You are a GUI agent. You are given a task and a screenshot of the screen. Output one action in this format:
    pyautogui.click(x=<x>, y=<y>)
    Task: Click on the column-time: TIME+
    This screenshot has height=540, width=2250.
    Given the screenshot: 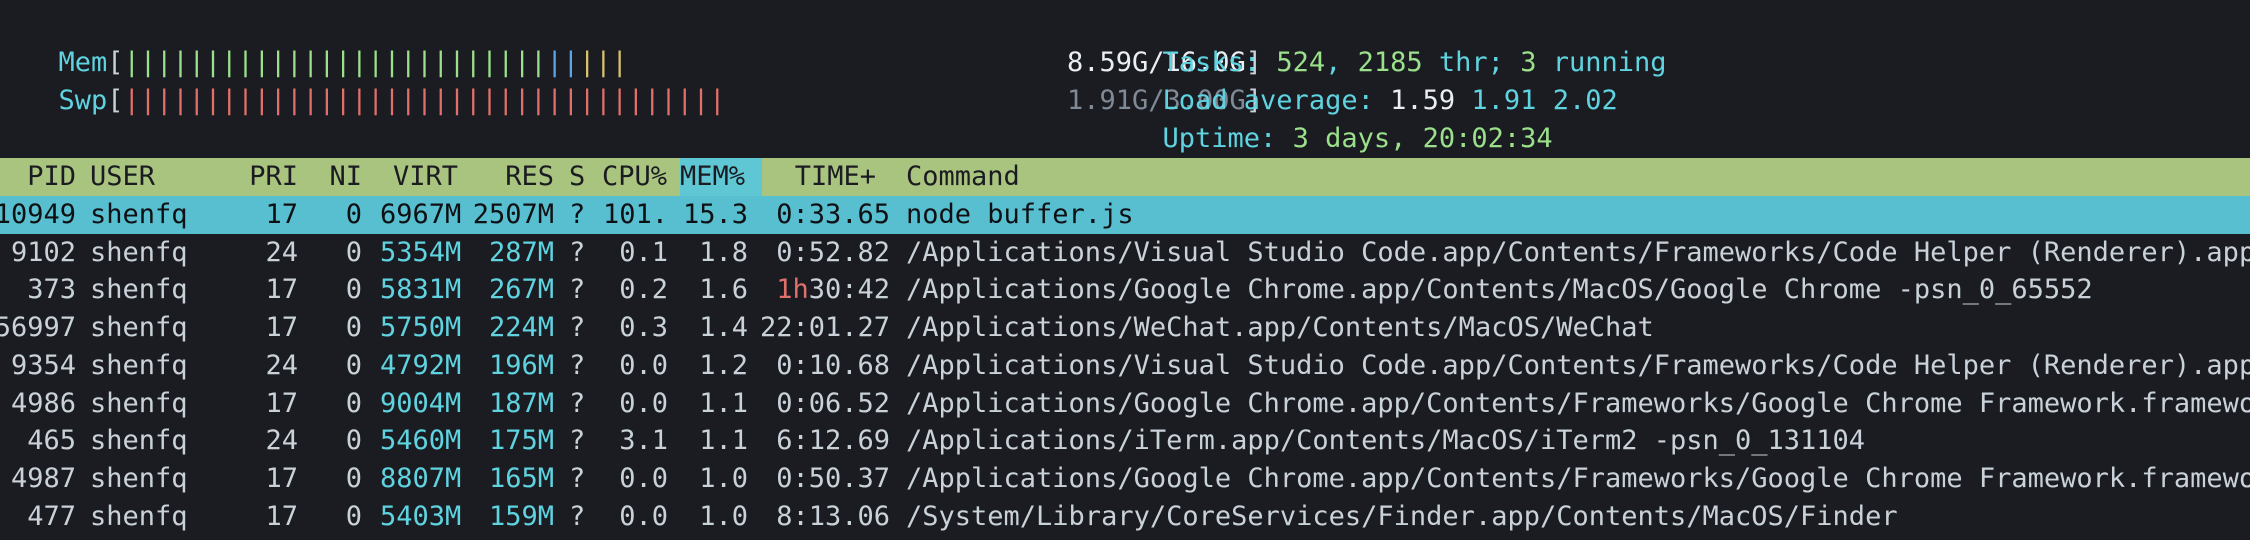 What is the action you would take?
    pyautogui.click(x=828, y=177)
    